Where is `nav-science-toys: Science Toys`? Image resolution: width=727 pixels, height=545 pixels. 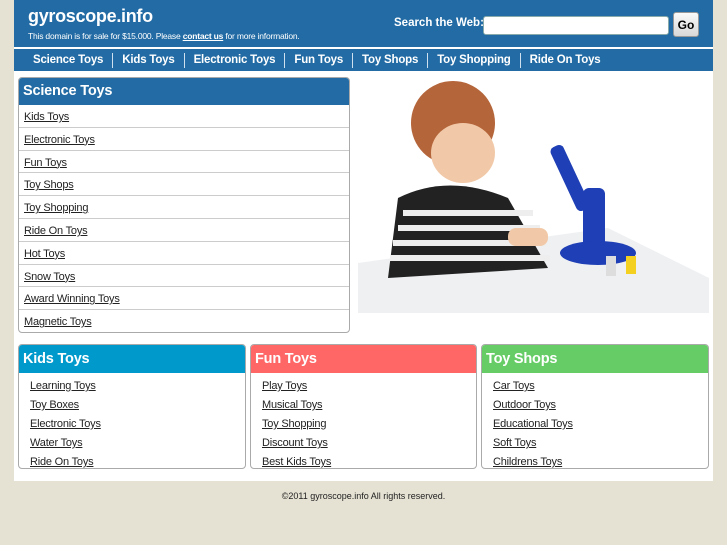 nav-science-toys: Science Toys is located at coordinates (68, 60).